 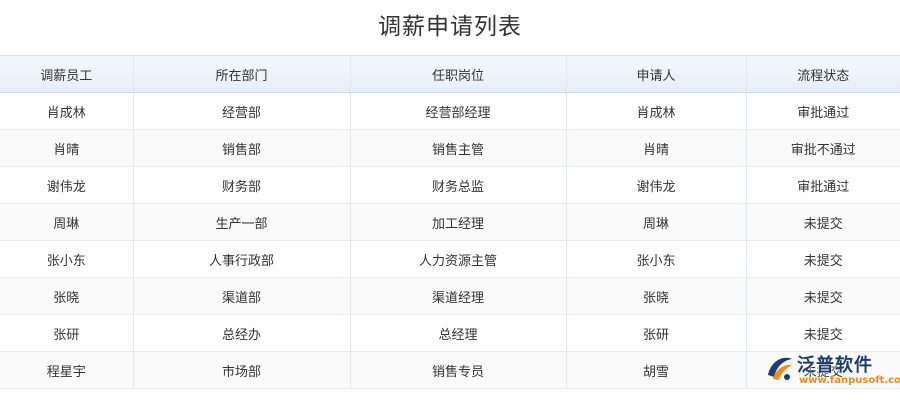 I want to click on fanpu-logo-icon, so click(x=780, y=368).